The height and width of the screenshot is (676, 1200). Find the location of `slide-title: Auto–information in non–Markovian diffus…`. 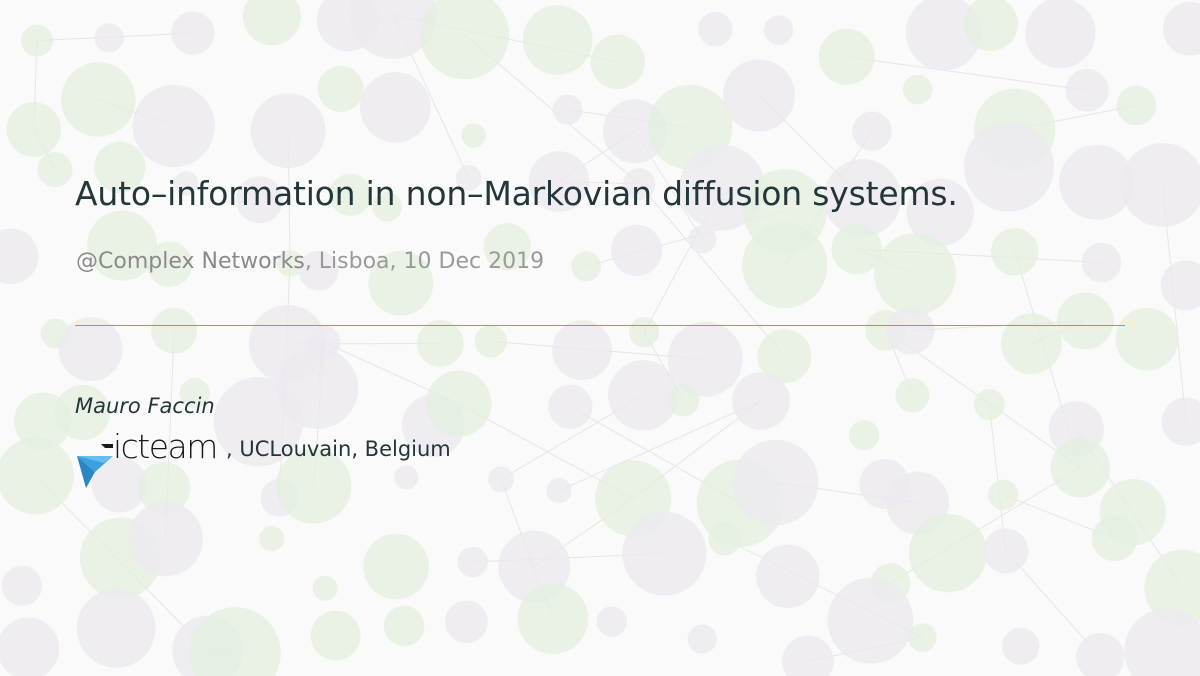

slide-title: Auto–information in non–Markovian diffus… is located at coordinates (516, 193).